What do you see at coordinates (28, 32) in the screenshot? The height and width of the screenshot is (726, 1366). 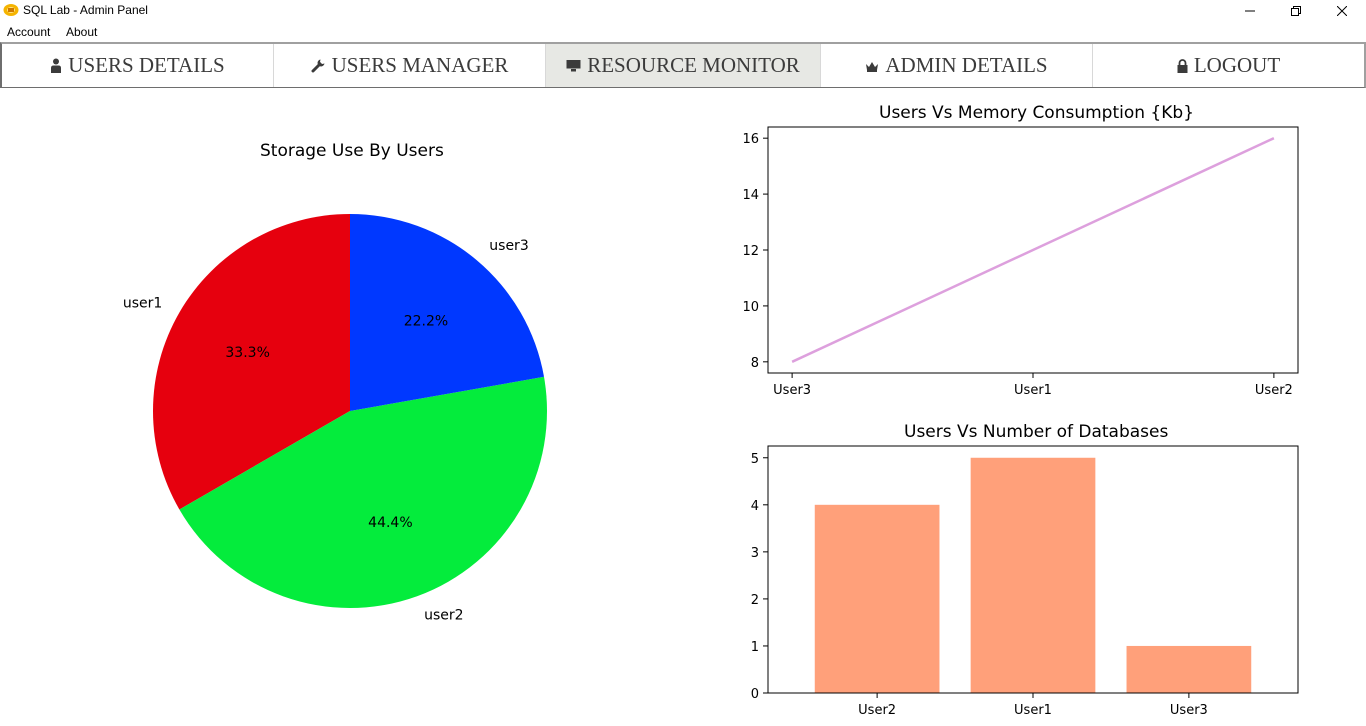 I see `menu-account: Account` at bounding box center [28, 32].